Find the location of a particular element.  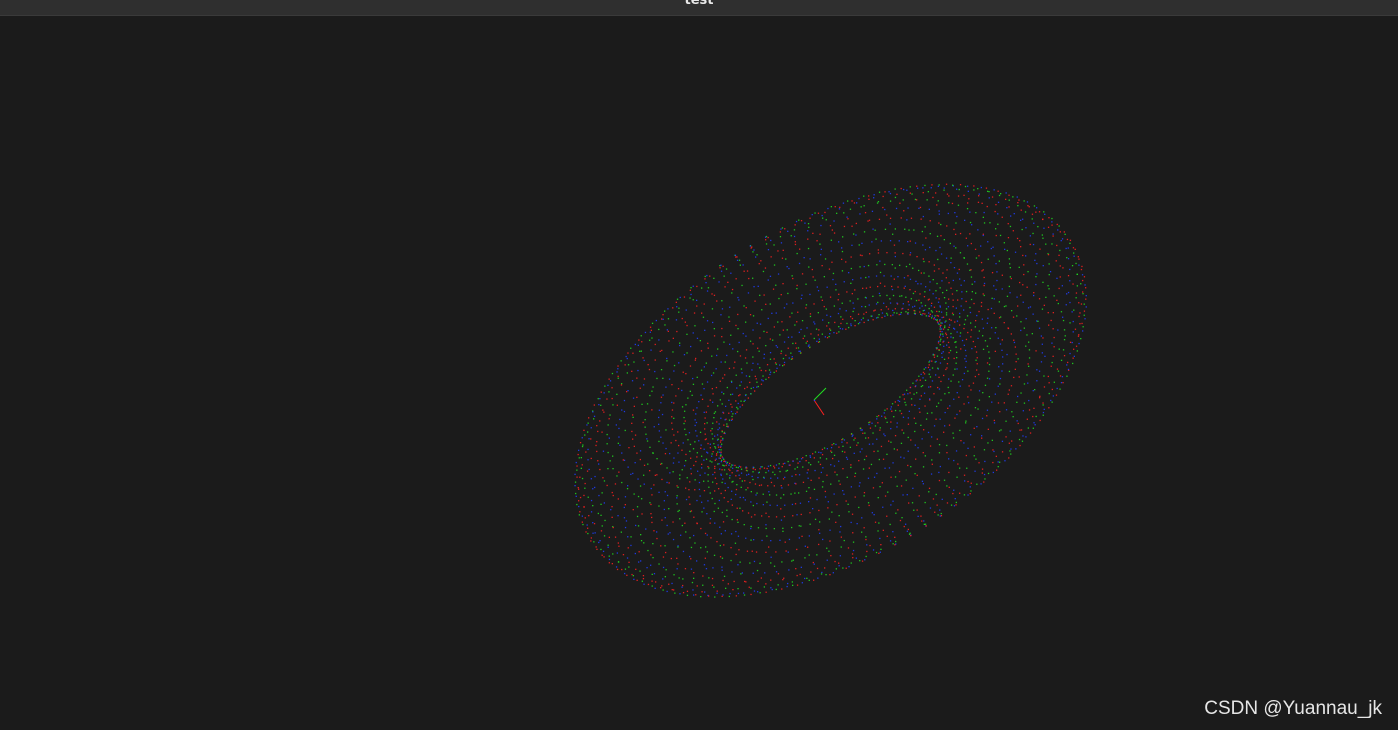

title-bar: test is located at coordinates (699, 8).